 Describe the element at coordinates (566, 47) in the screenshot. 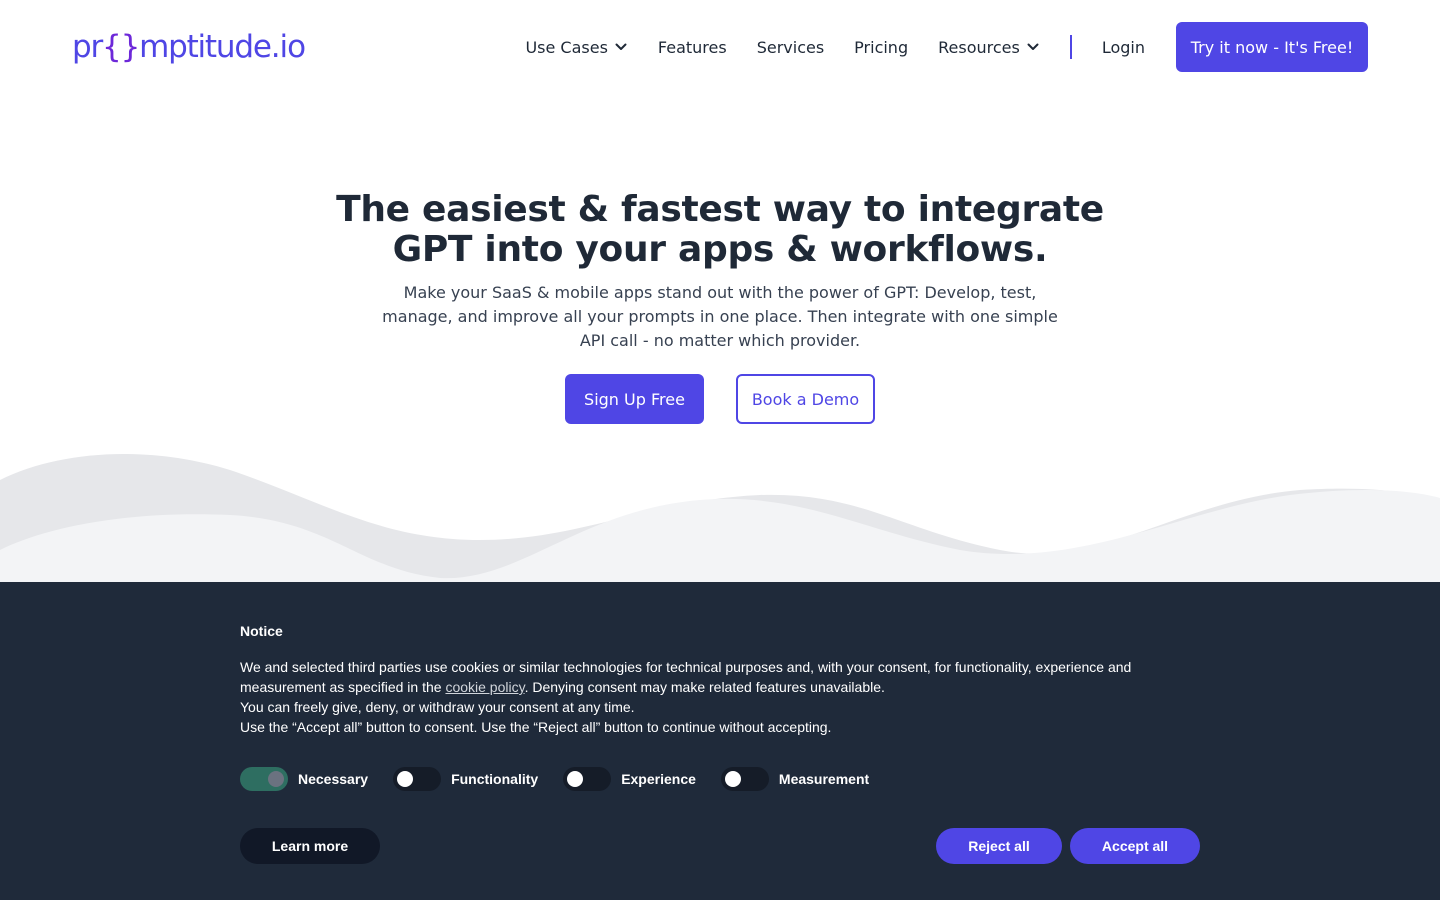

I see `nav-use-cases-label: Use Cases` at that location.